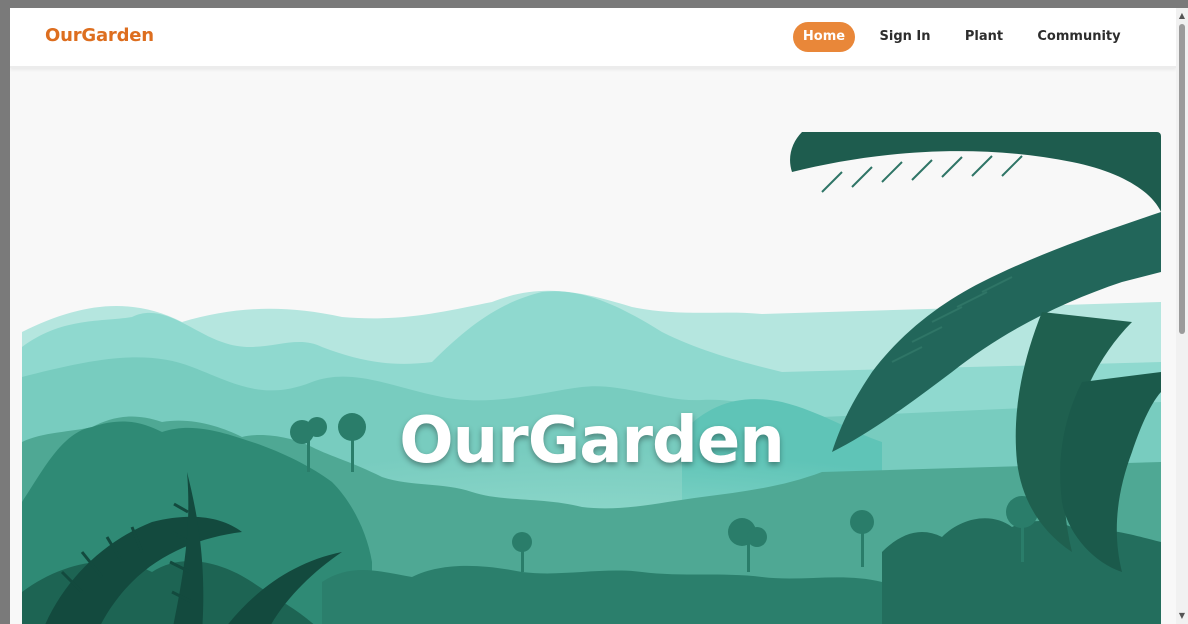  Describe the element at coordinates (592, 441) in the screenshot. I see `hero-title: OurGarden` at that location.